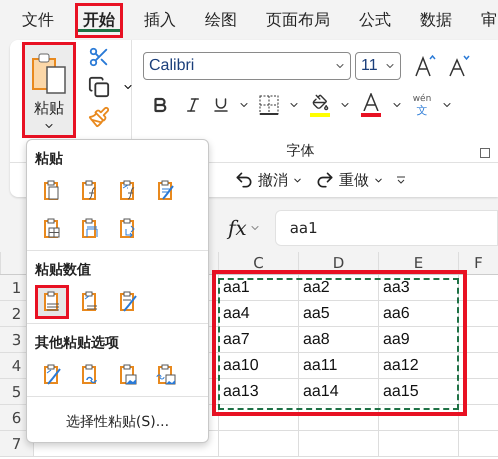 The height and width of the screenshot is (459, 498). I want to click on table-cell: aa8, so click(338, 340).